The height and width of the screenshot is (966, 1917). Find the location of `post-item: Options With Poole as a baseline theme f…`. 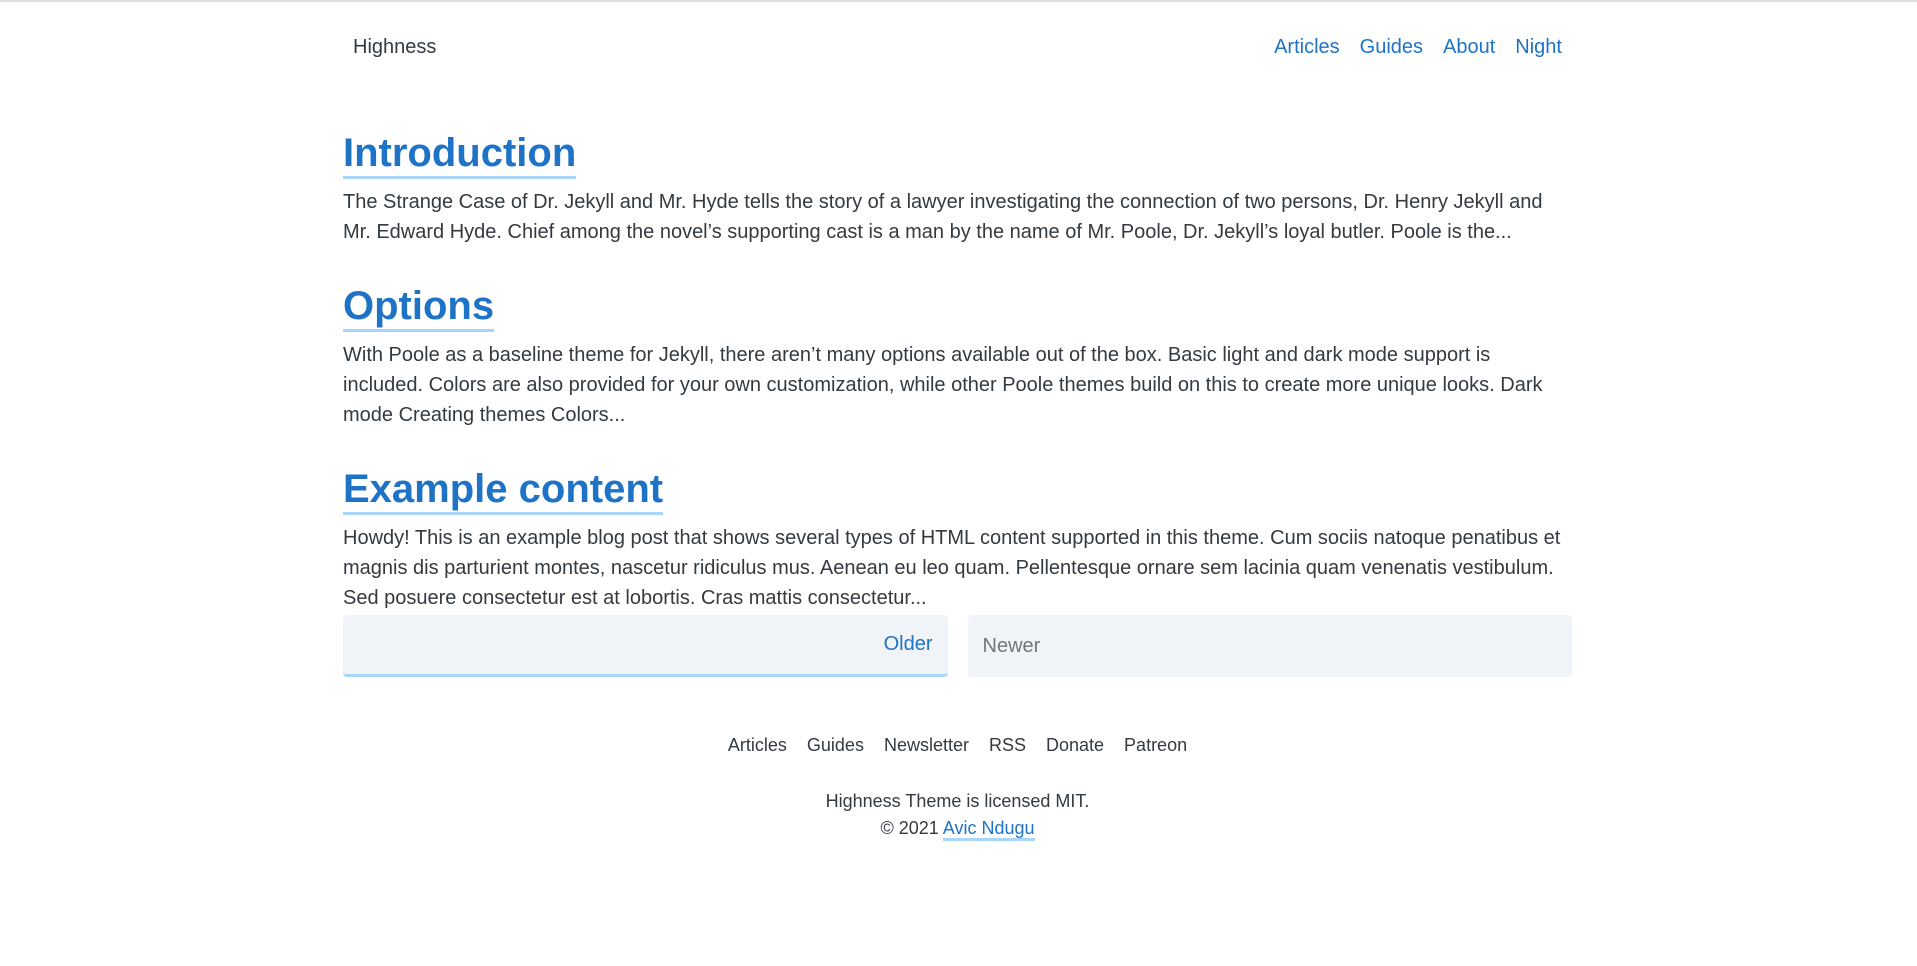

post-item: Options With Poole as a baseline theme f… is located at coordinates (957, 356).